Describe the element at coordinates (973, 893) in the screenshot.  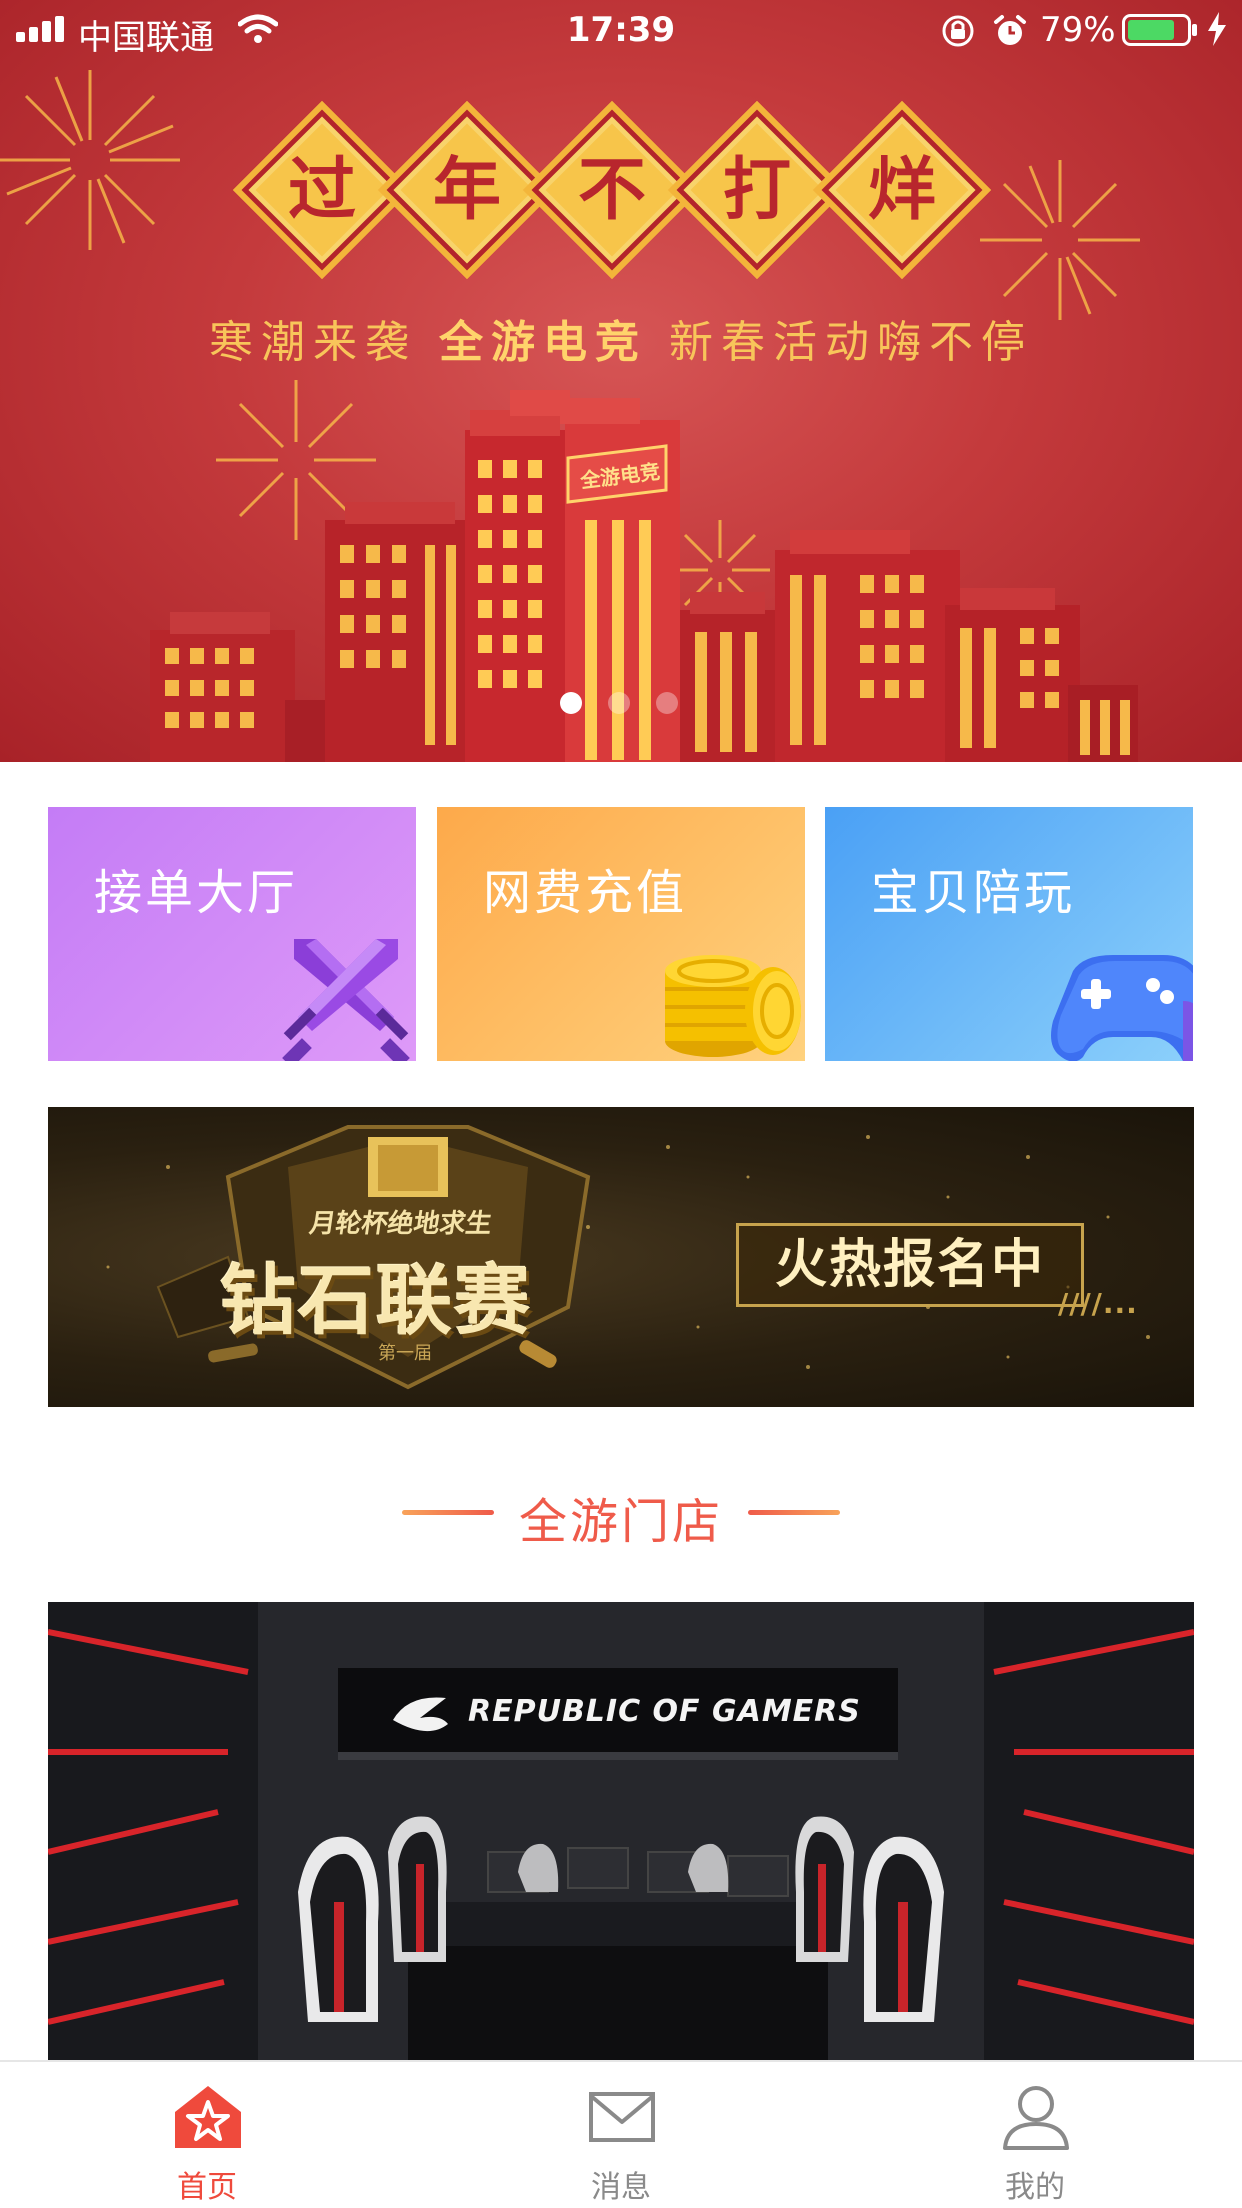
I see `feature-card-label: 宝贝陪玩` at that location.